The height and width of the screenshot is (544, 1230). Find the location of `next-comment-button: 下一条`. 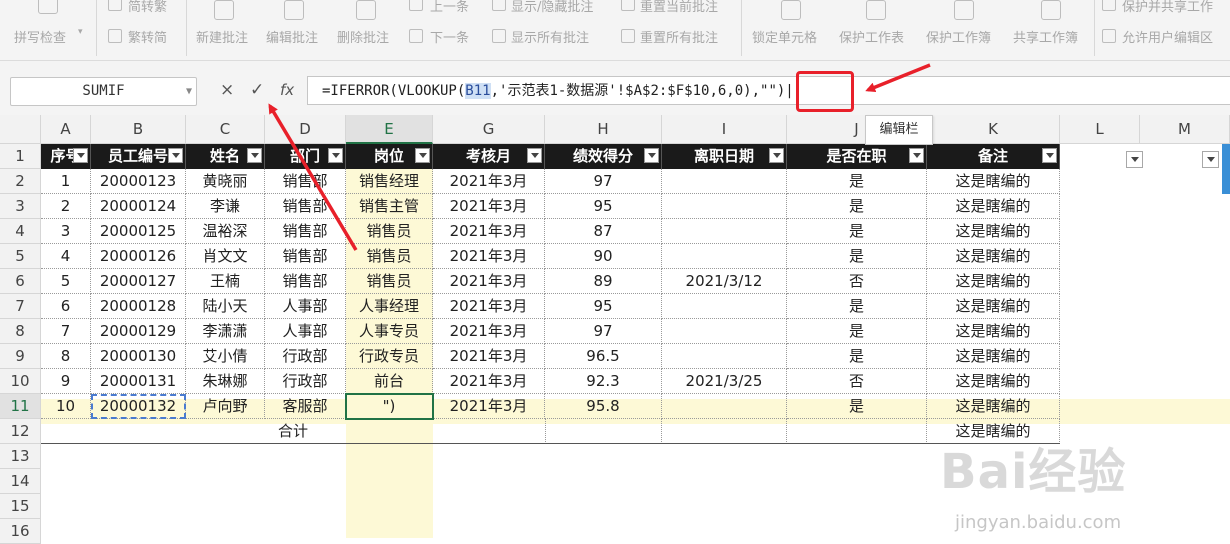

next-comment-button: 下一条 is located at coordinates (449, 36).